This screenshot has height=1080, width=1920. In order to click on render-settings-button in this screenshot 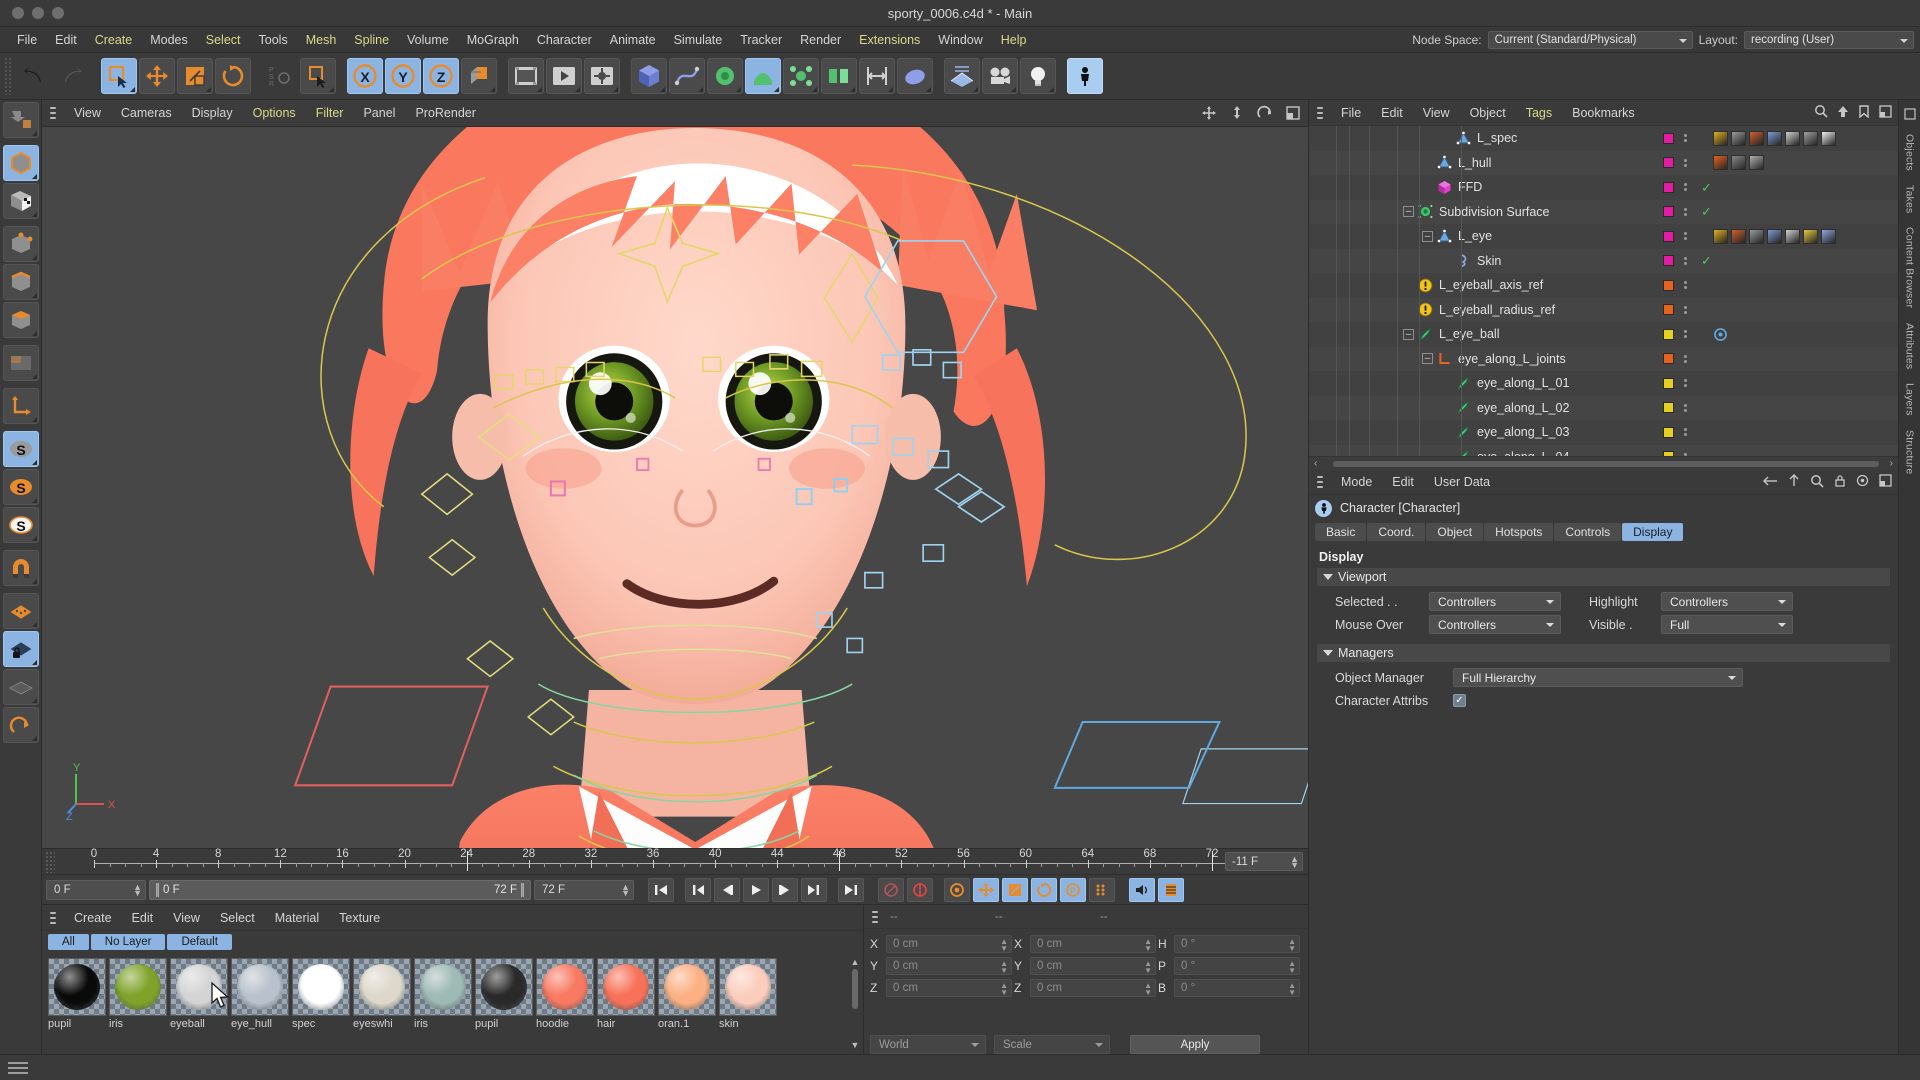, I will do `click(602, 76)`.